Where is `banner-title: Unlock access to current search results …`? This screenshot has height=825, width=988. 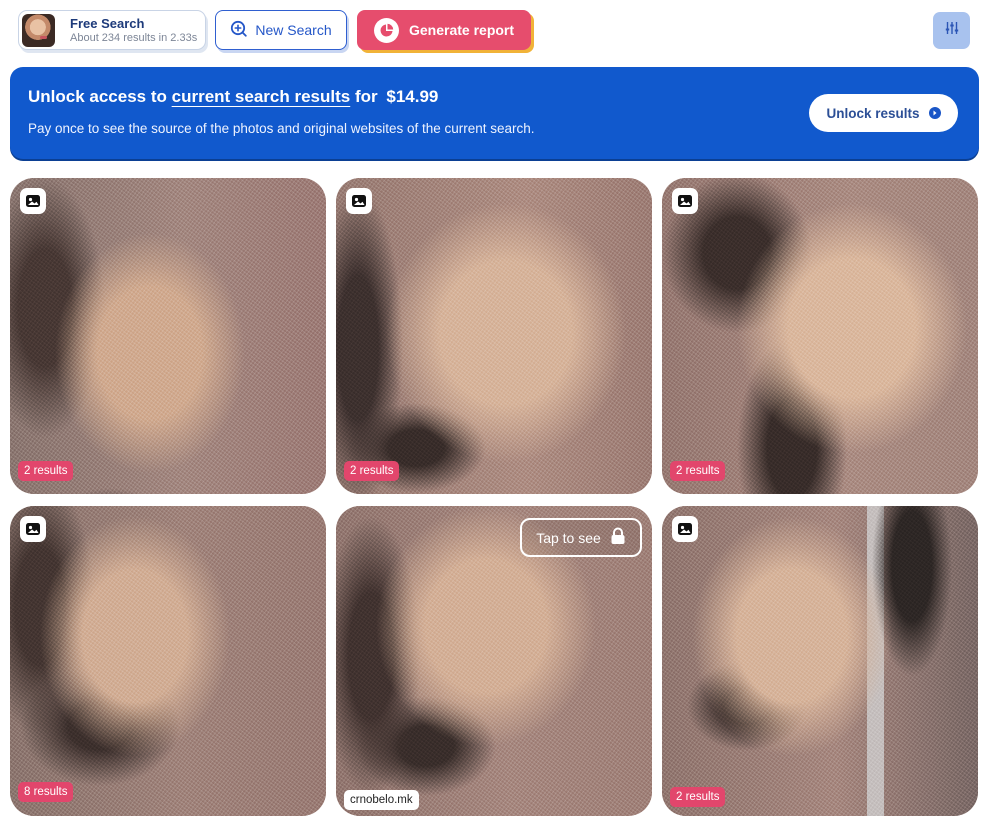 banner-title: Unlock access to current search results … is located at coordinates (233, 97).